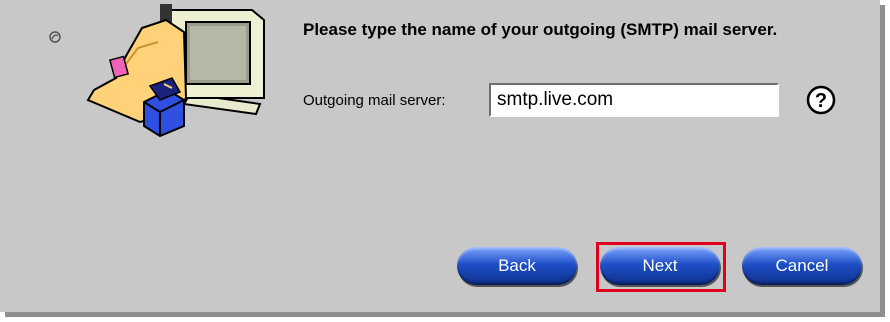 The height and width of the screenshot is (322, 890). I want to click on help-button: ?, so click(821, 100).